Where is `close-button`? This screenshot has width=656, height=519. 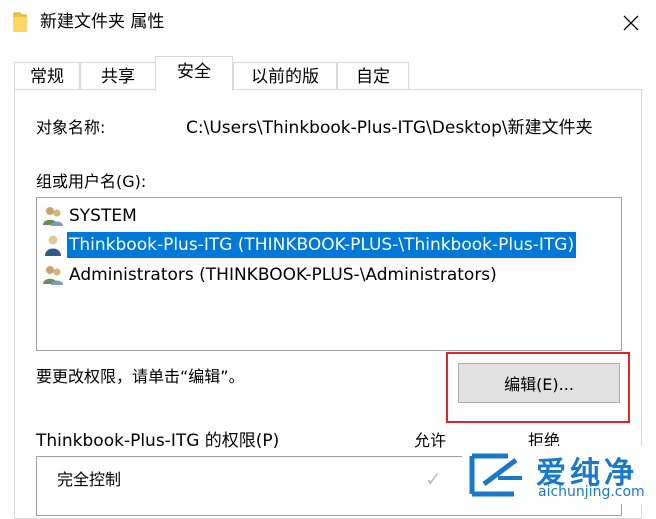 close-button is located at coordinates (631, 23).